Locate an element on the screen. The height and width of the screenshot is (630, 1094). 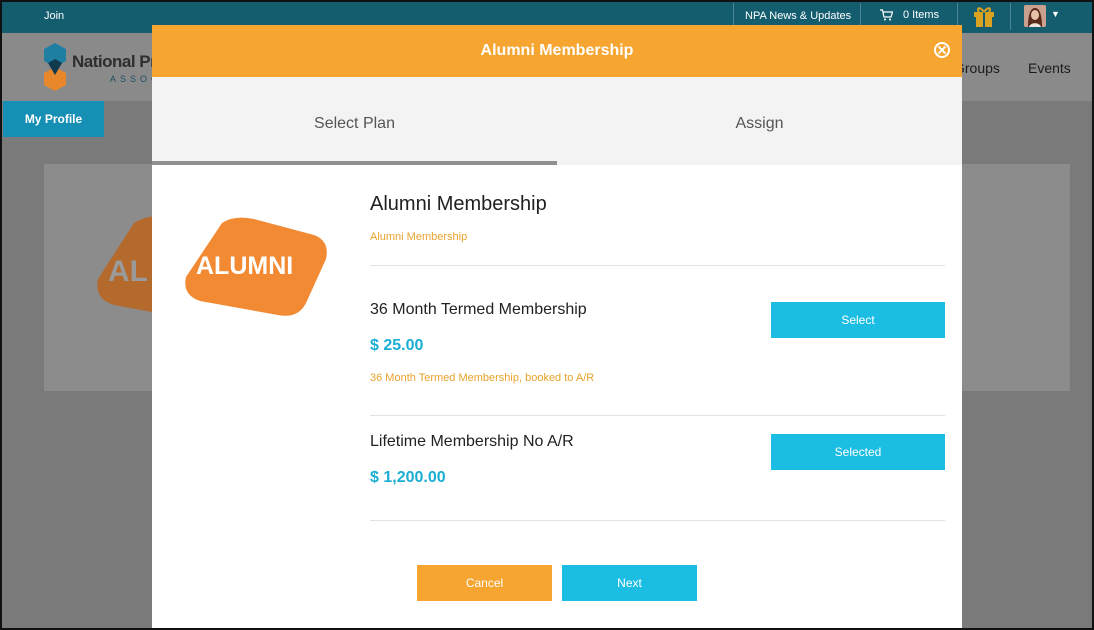
next-button: Next is located at coordinates (629, 583).